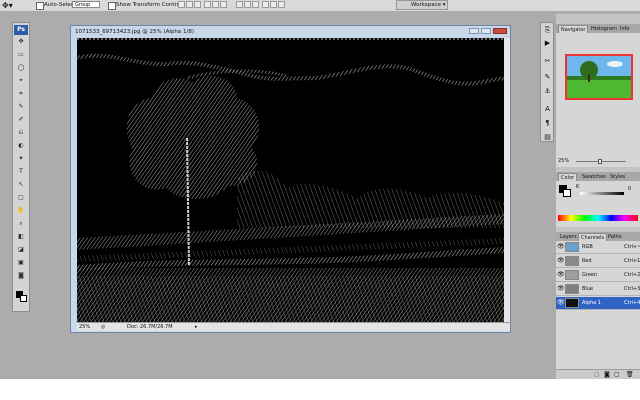 The height and width of the screenshot is (400, 640). I want to click on channel-shortcut: Ctrl+4, so click(632, 303).